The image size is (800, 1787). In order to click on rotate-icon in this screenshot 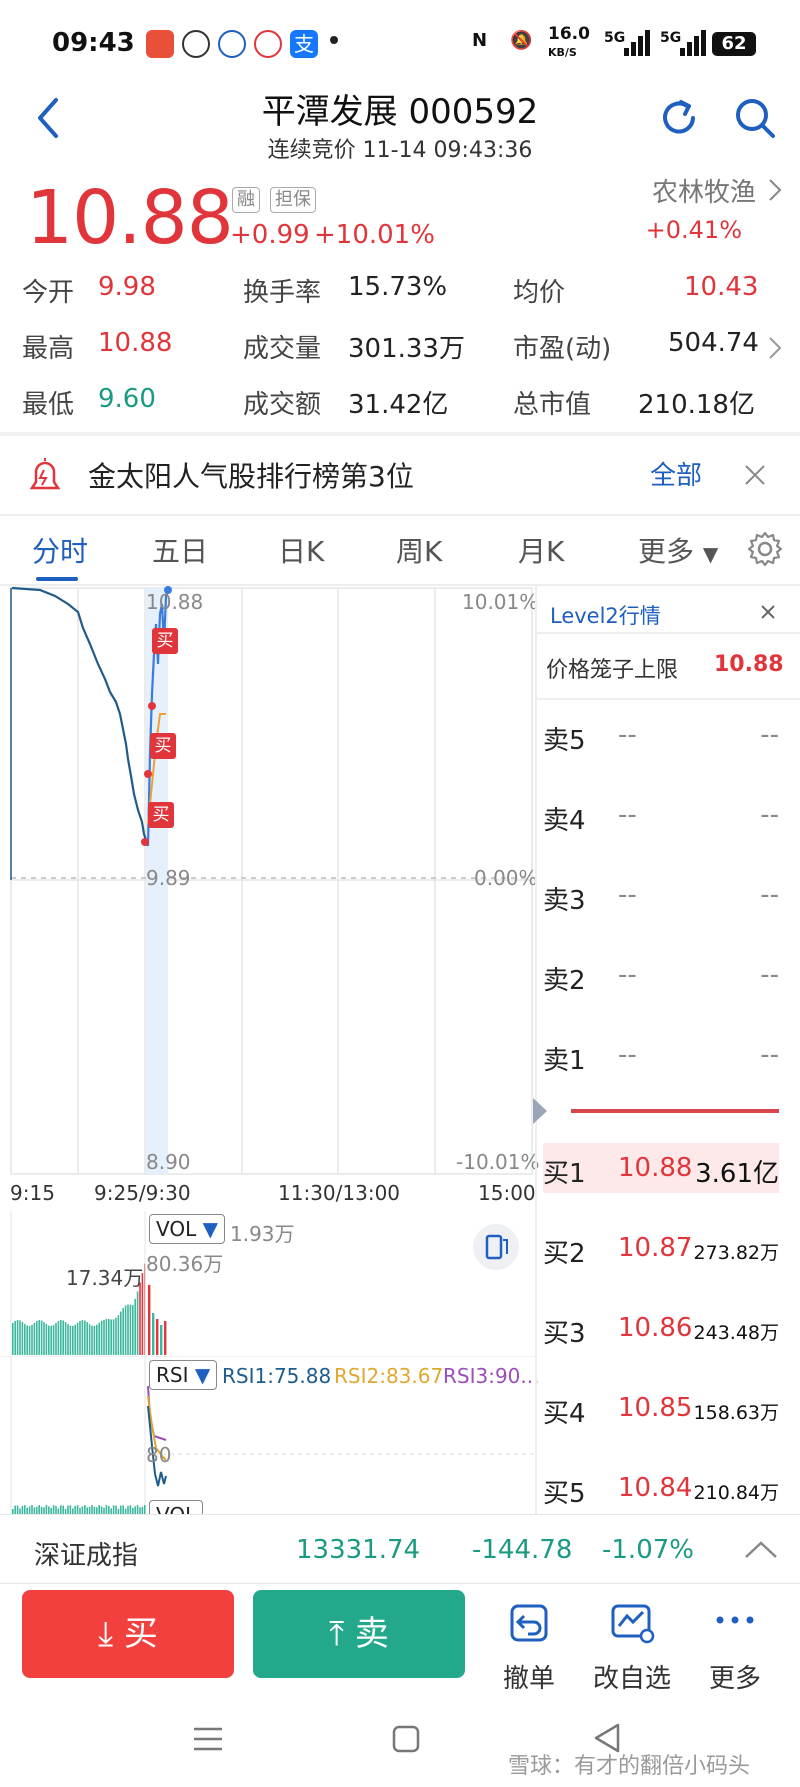, I will do `click(496, 1247)`.